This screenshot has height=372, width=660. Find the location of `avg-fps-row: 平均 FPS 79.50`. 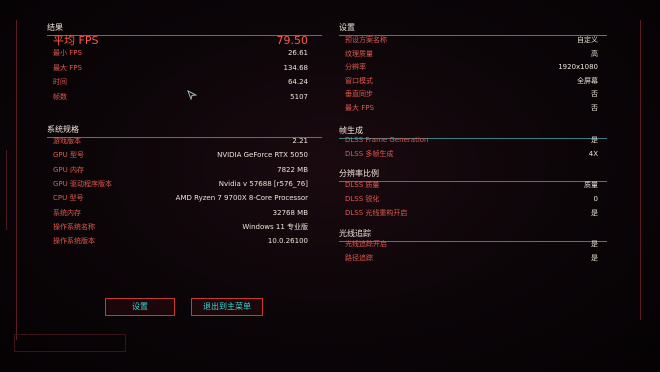

avg-fps-row: 平均 FPS 79.50 is located at coordinates (180, 41).